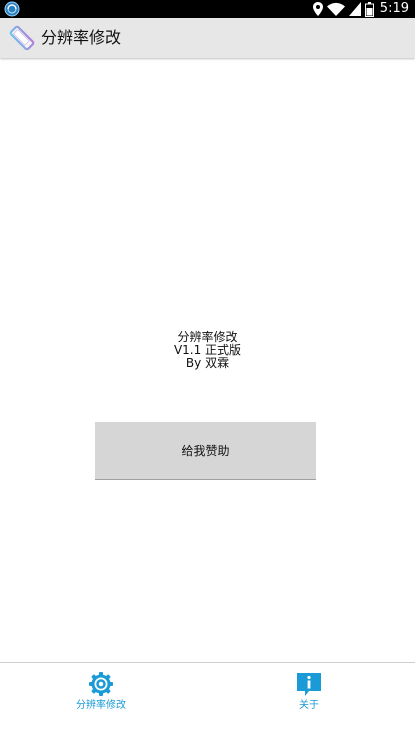  I want to click on gear-icon, so click(101, 684).